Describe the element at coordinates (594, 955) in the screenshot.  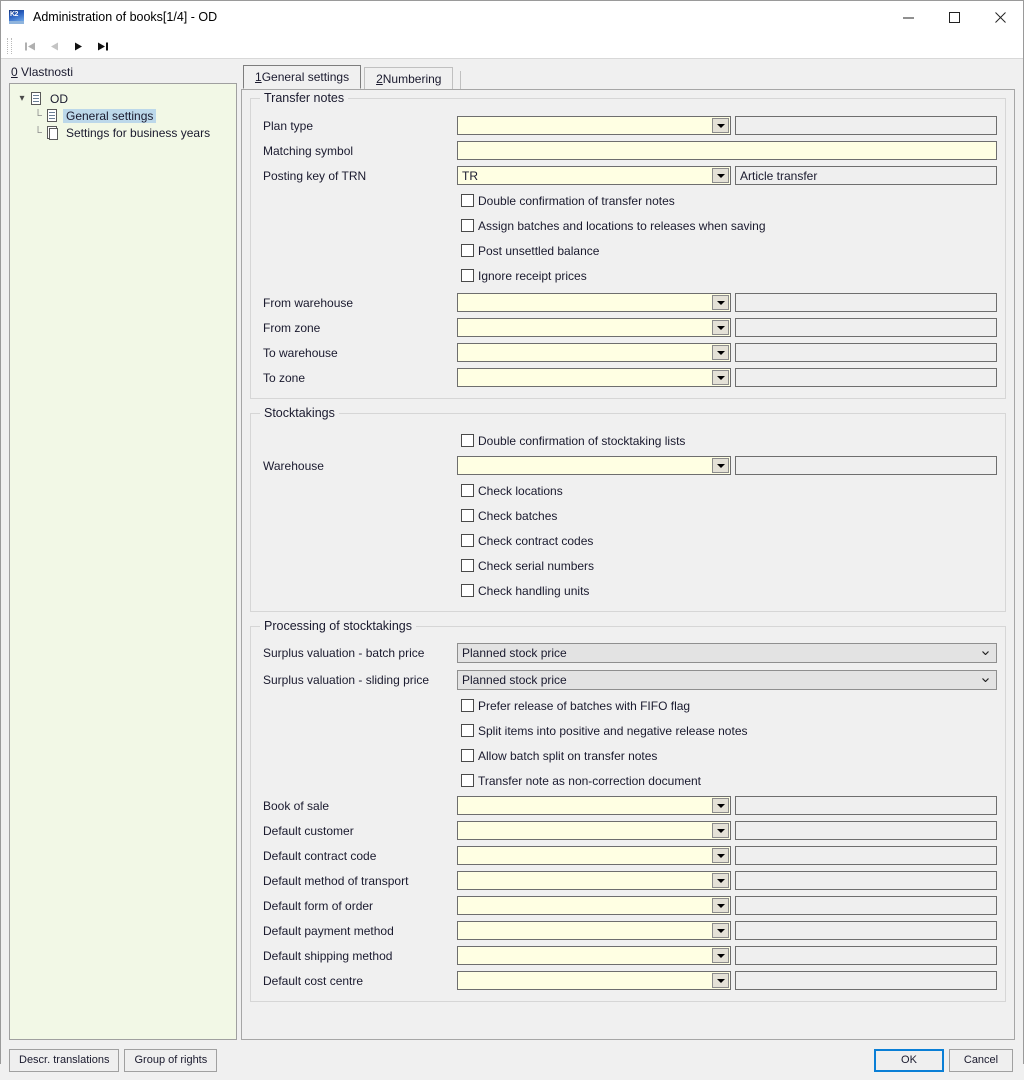
I see `default-shipping-method-input` at that location.